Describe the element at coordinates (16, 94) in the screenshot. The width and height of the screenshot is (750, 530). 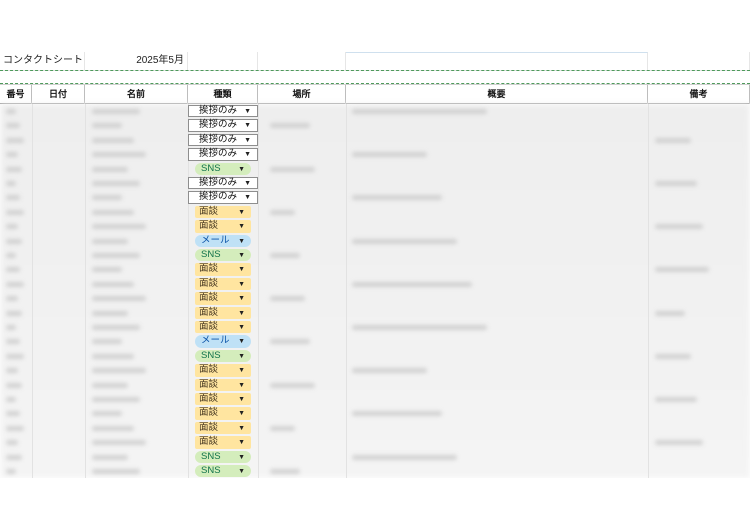
I see `header-number: 番号` at that location.